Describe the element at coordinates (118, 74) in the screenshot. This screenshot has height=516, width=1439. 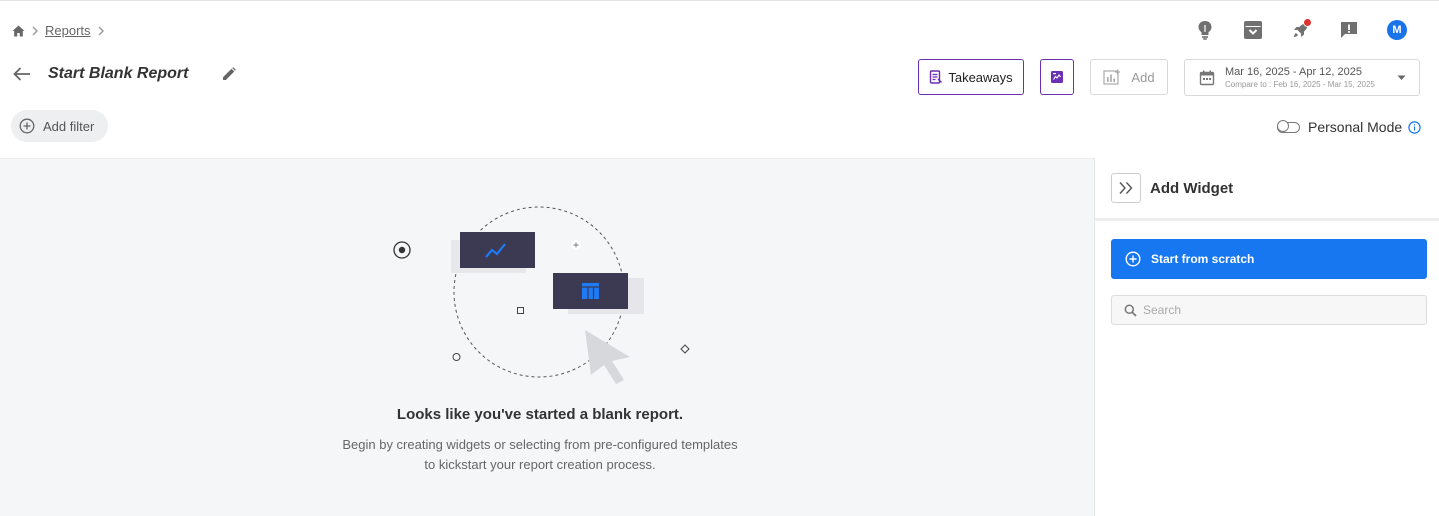
I see `page-title: Start Blank Report` at that location.